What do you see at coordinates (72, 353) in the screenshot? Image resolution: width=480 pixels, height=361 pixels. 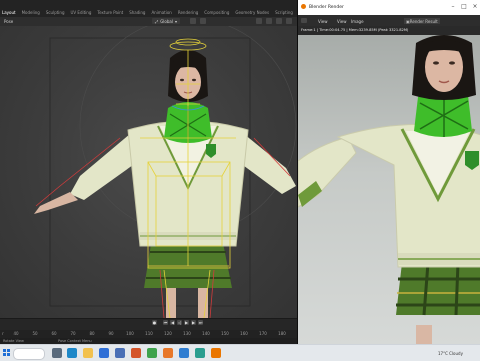 I see `edge-icon` at bounding box center [72, 353].